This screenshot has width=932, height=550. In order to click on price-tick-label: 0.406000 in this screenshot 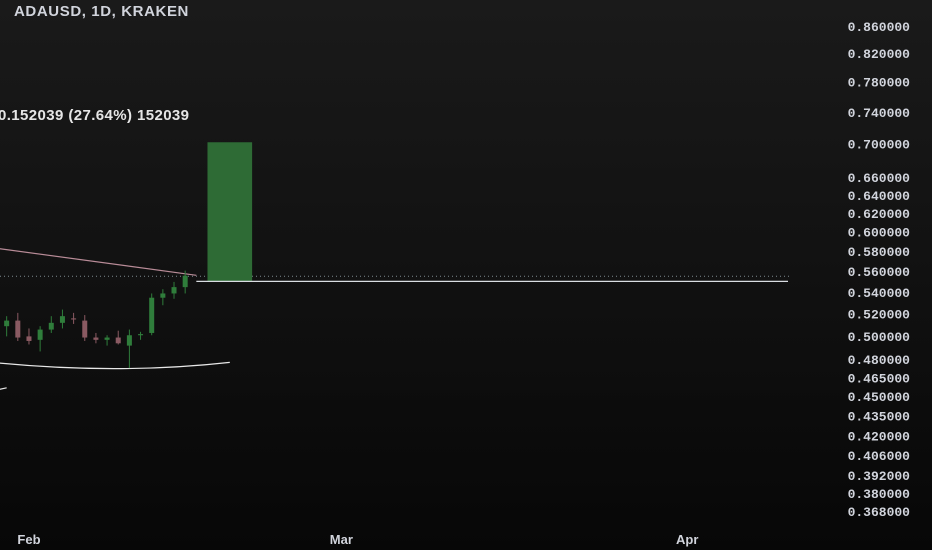, I will do `click(879, 456)`.